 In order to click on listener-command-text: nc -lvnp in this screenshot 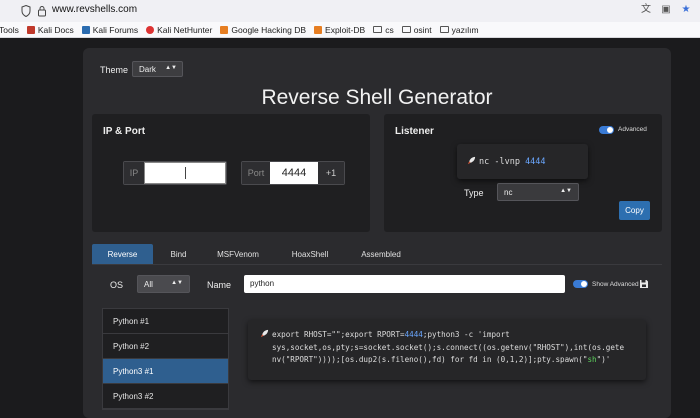, I will do `click(502, 162)`.